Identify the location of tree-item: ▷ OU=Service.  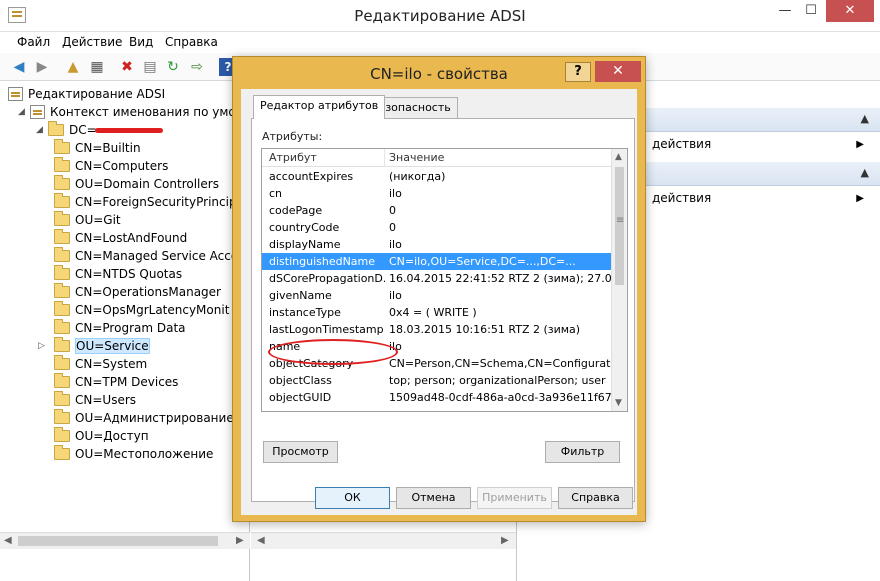
(94, 346).